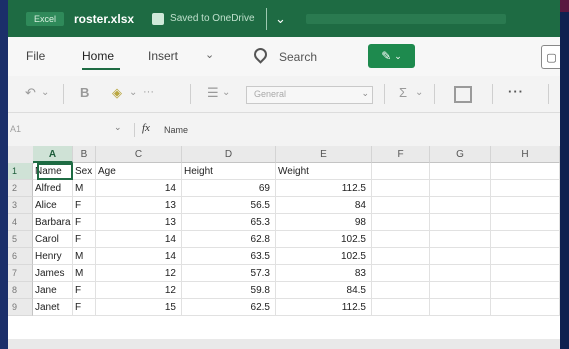 Image resolution: width=569 pixels, height=349 pixels. What do you see at coordinates (148, 92) in the screenshot?
I see `more-font-options-icon: ···` at bounding box center [148, 92].